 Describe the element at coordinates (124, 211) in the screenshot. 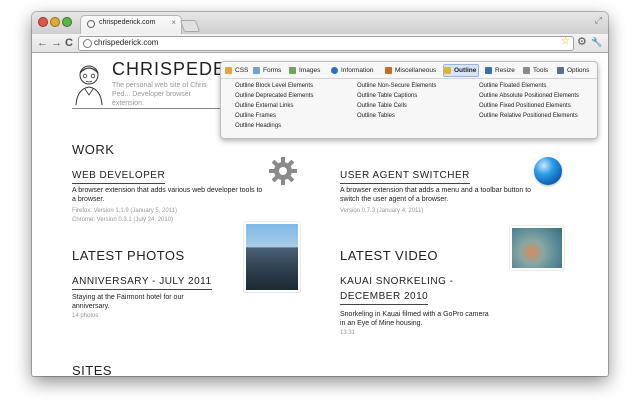

I see `work-item-meta: Firefox: Version 1.1.9 (January 5, 2011)` at that location.